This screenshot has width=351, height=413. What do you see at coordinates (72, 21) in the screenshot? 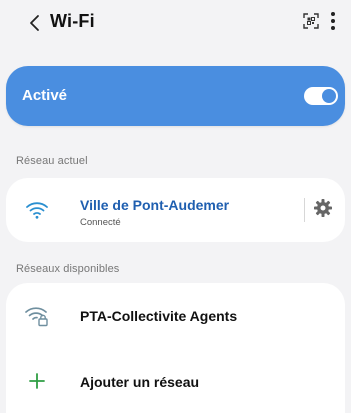
I see `page-title: Wi-Fi` at bounding box center [72, 21].